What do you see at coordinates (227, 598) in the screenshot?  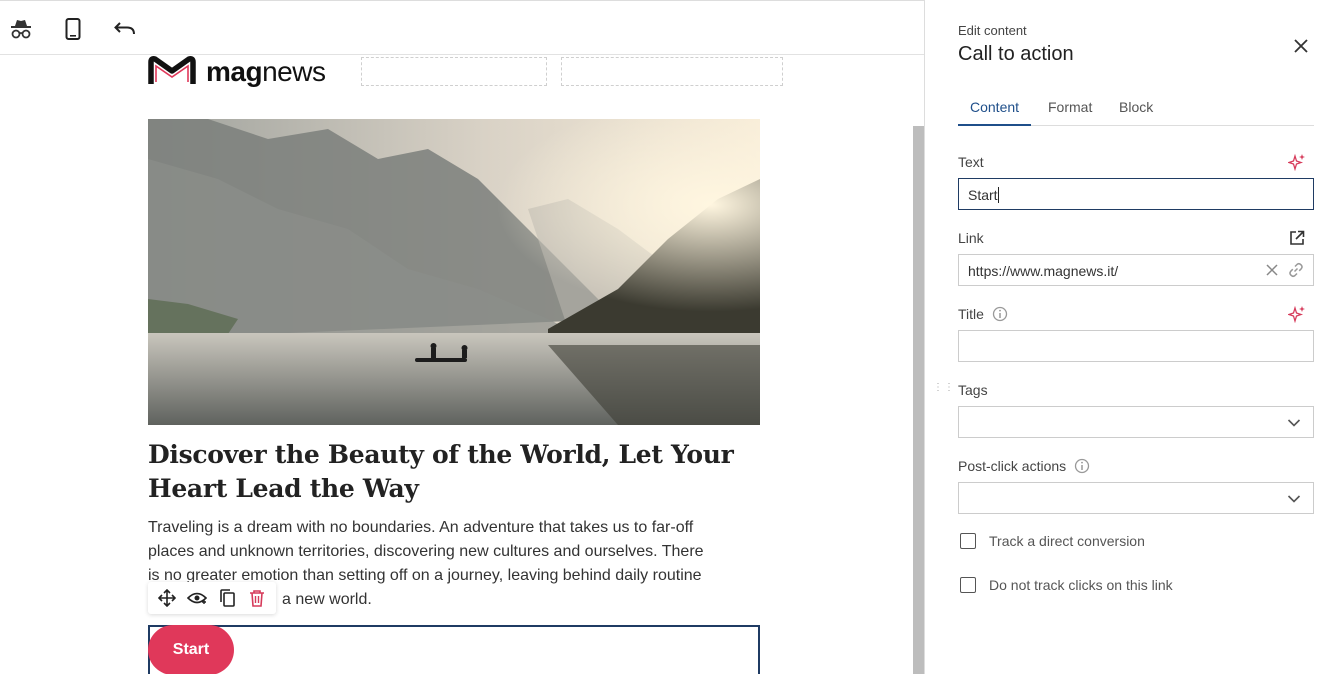 I see `duplicate-icon` at bounding box center [227, 598].